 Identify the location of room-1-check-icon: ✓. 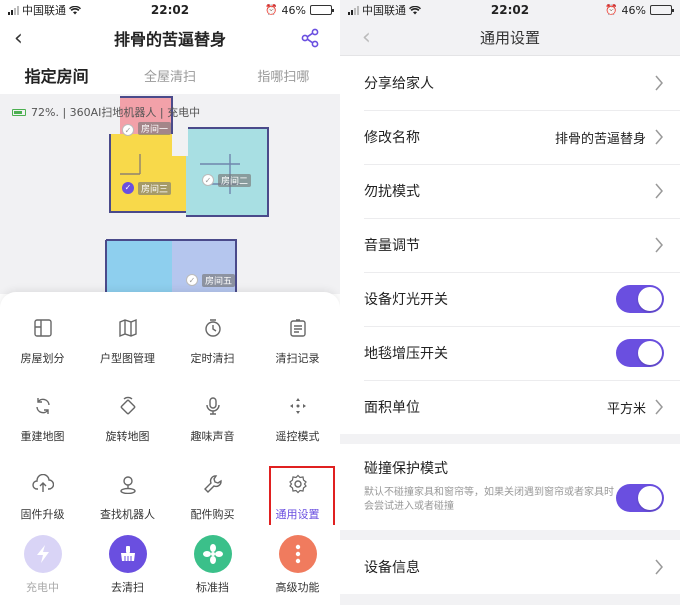
(128, 130).